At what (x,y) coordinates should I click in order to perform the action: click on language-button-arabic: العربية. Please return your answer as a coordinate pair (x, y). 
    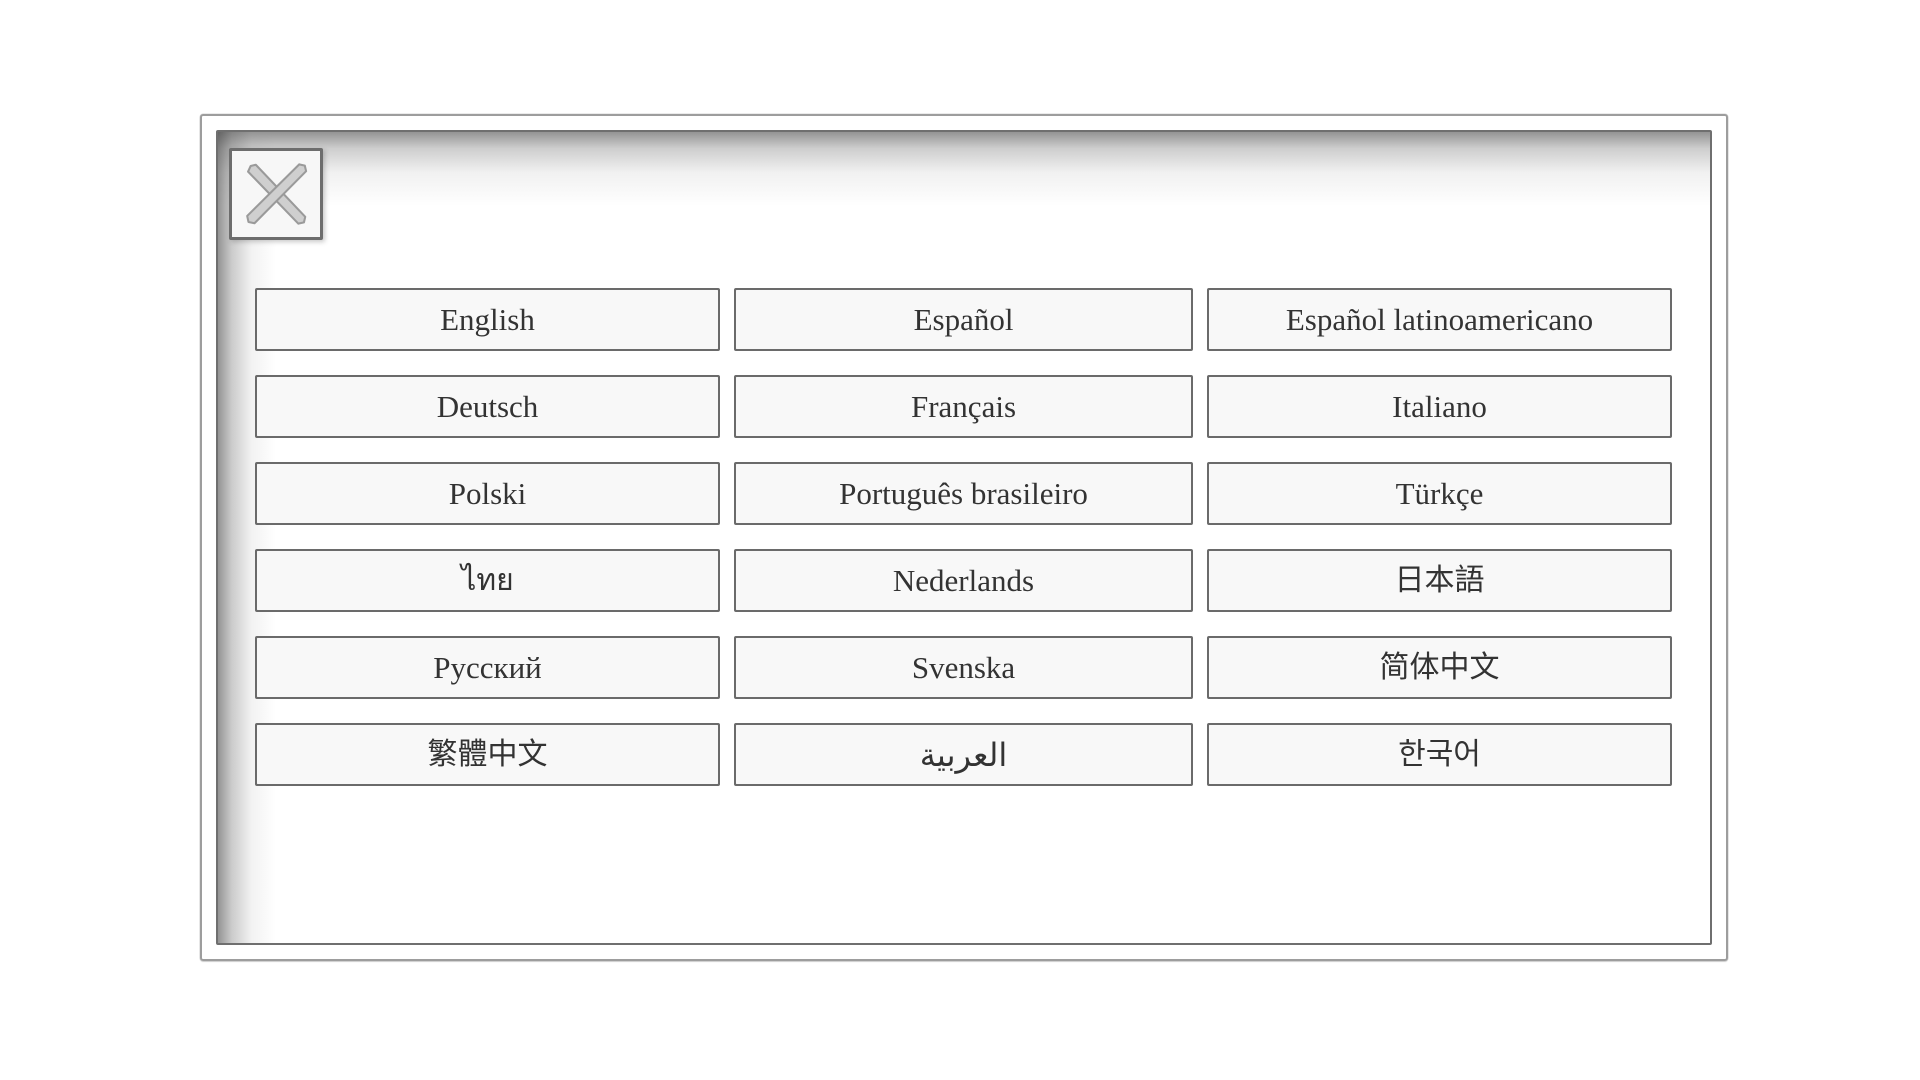
    Looking at the image, I should click on (963, 754).